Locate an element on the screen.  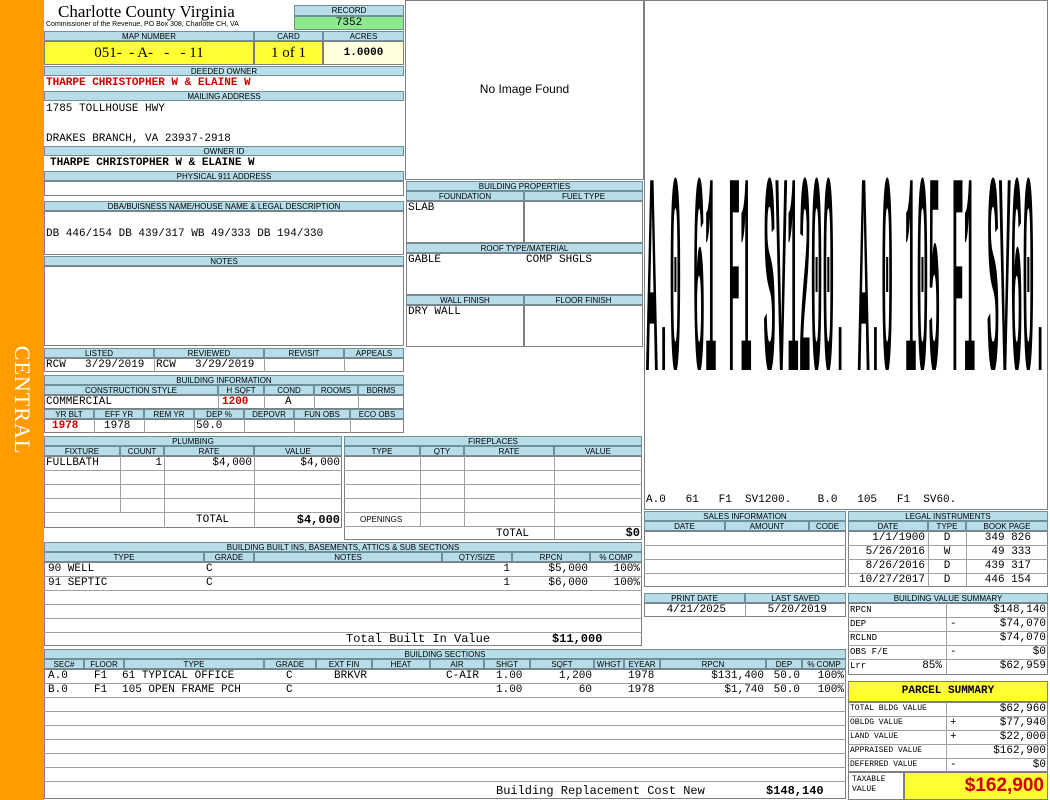
county-title: Charlotte County Virginia is located at coordinates (146, 11).